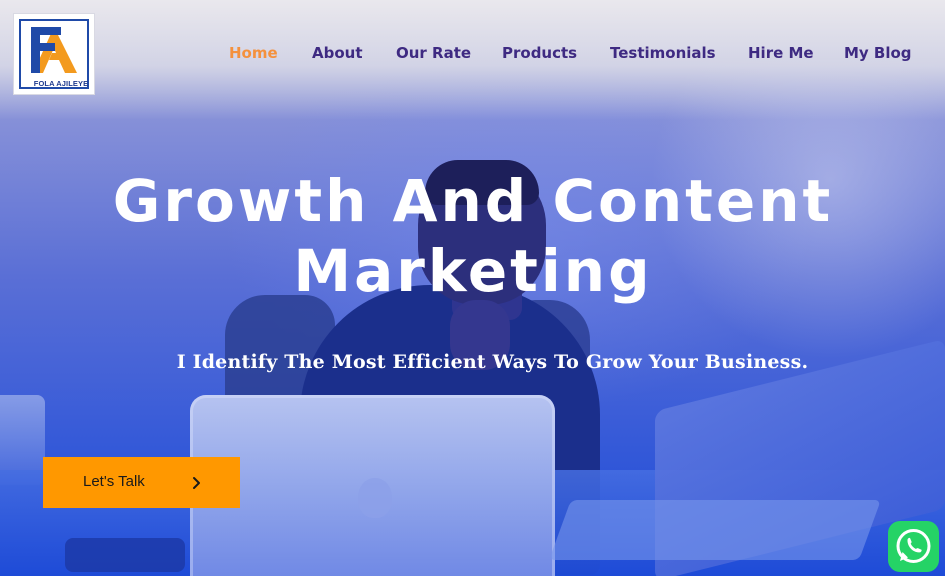 The width and height of the screenshot is (945, 576). What do you see at coordinates (253, 53) in the screenshot?
I see `nav-home: Home` at bounding box center [253, 53].